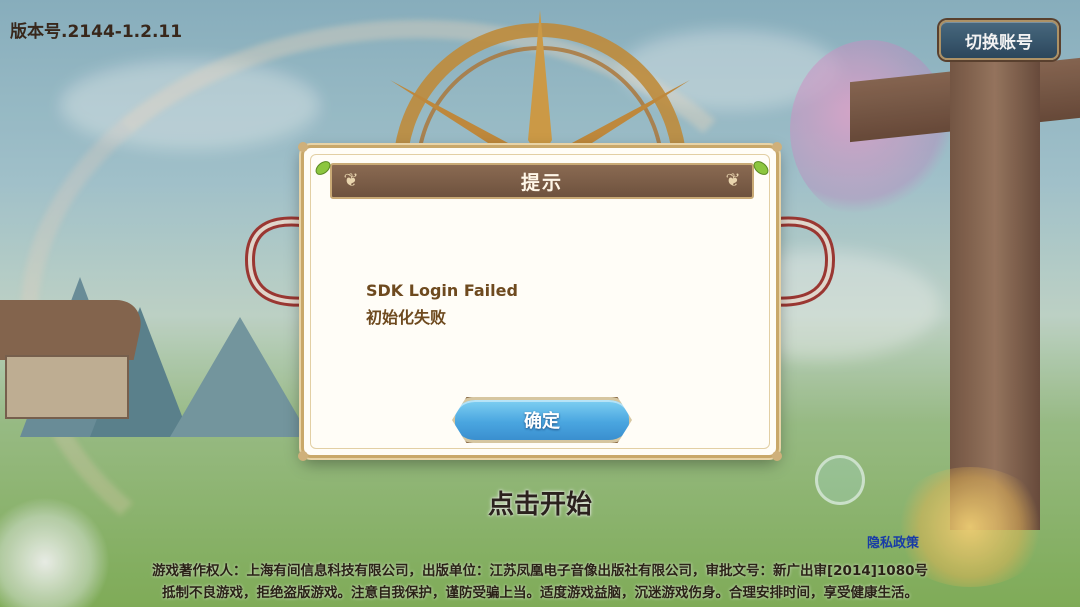 Image resolution: width=1080 pixels, height=607 pixels. I want to click on dialog-title-bar: ❦ 提示 ❦, so click(542, 180).